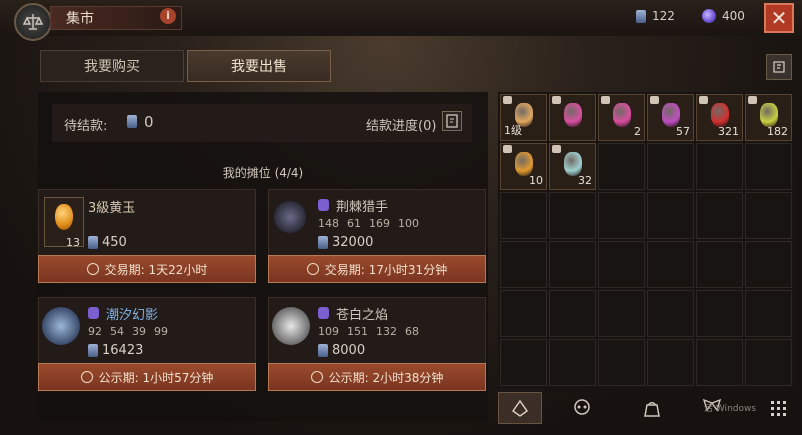  Describe the element at coordinates (95, 331) in the screenshot. I see `stat-value: 92` at that location.